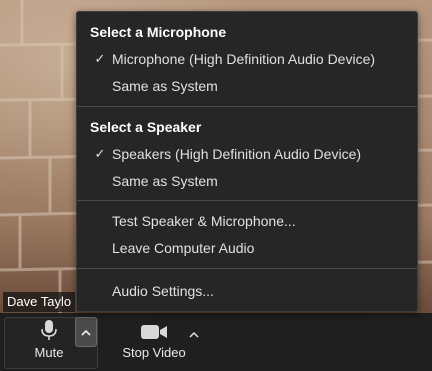 This screenshot has height=371, width=432. Describe the element at coordinates (183, 248) in the screenshot. I see `menu-item-label: Leave Computer Audio` at that location.